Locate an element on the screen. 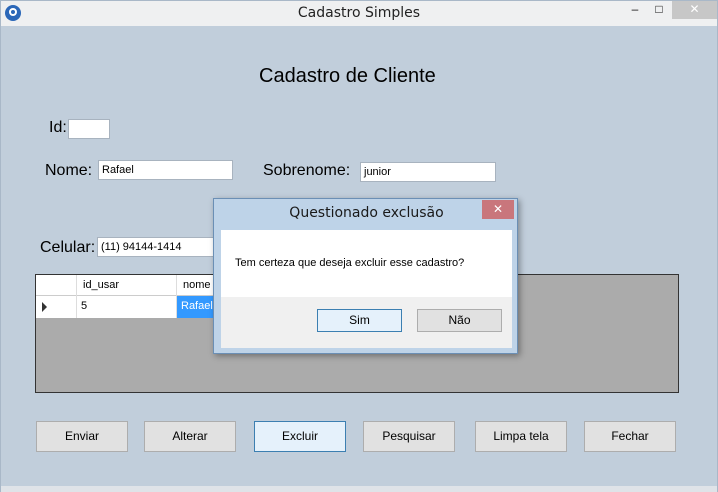 Image resolution: width=718 pixels, height=492 pixels. dialog-title: Questionado exclusão is located at coordinates (366, 213).